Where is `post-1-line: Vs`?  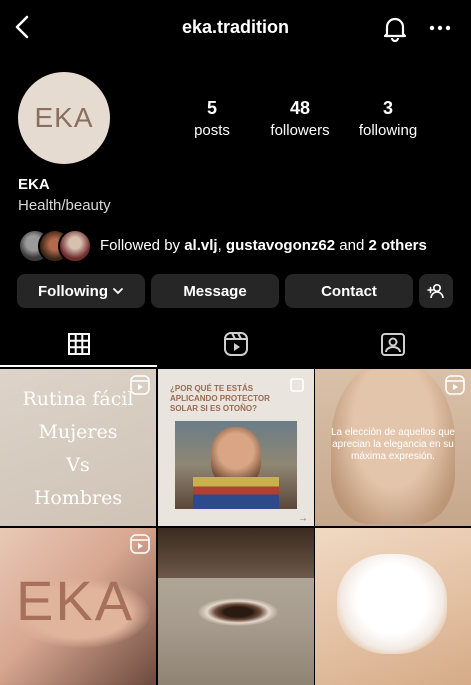 post-1-line: Vs is located at coordinates (78, 465).